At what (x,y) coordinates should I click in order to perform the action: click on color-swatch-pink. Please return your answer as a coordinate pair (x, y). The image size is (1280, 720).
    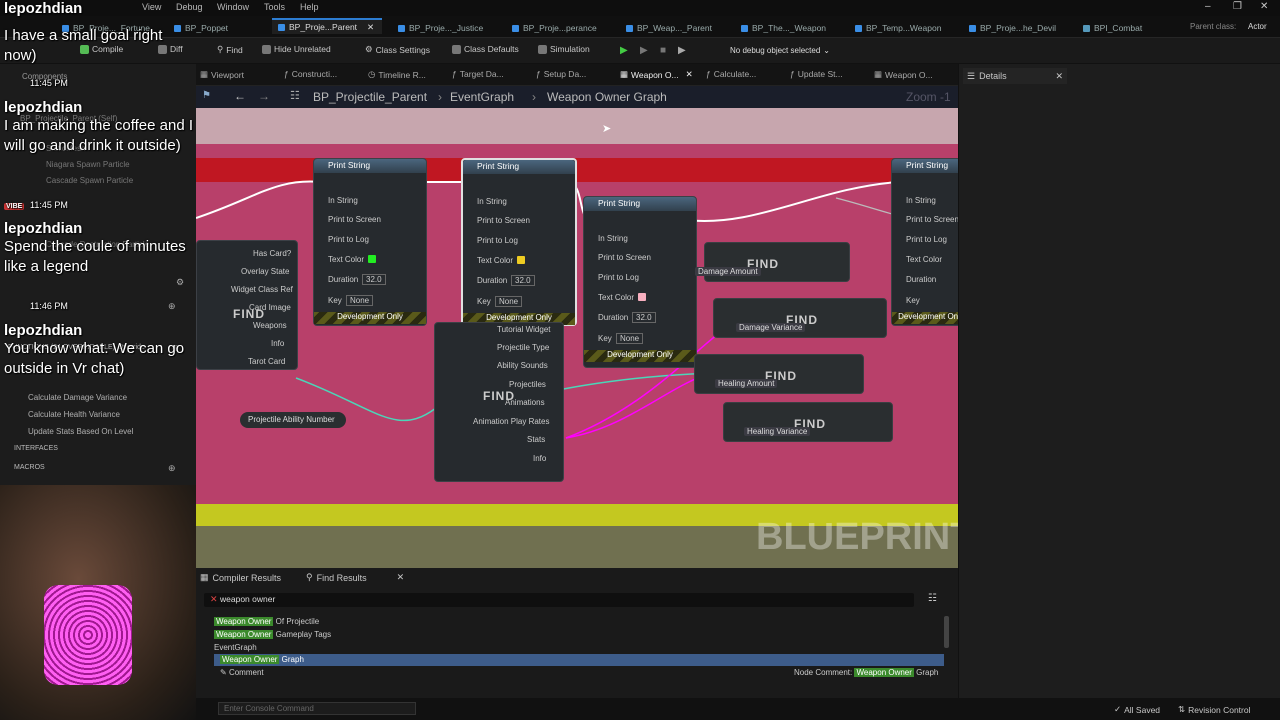
    Looking at the image, I should click on (642, 297).